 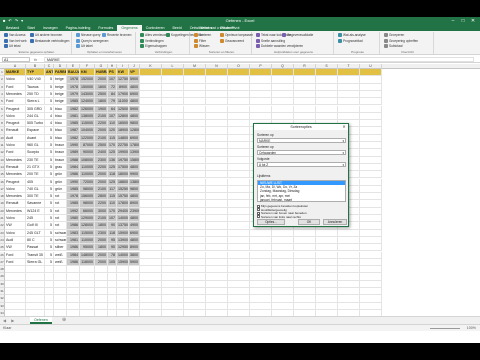 I want to click on cell: 110000, so click(x=87, y=167).